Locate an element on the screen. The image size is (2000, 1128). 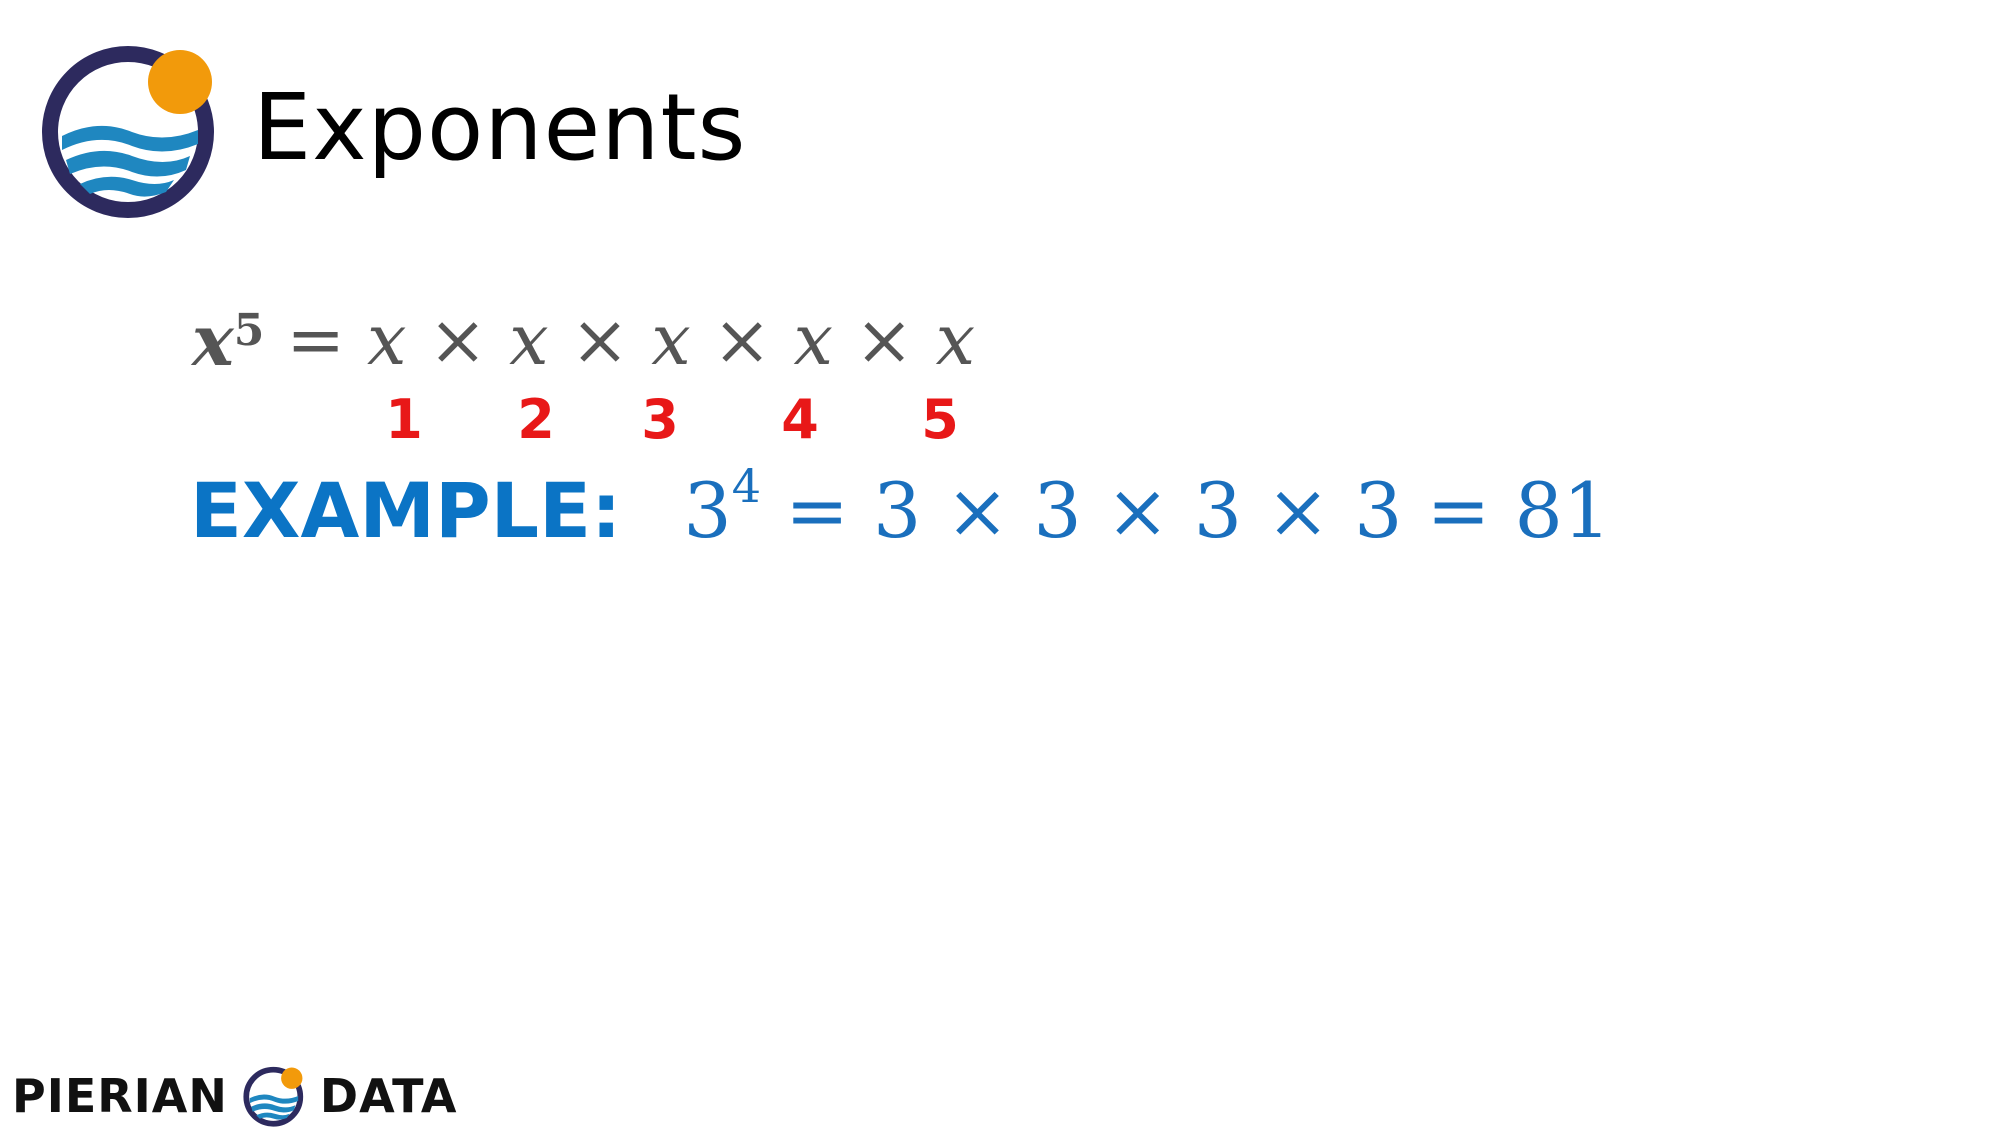
example-expansion: = 3 × 3 × 3 × 3 = 81 is located at coordinates (1198, 510).